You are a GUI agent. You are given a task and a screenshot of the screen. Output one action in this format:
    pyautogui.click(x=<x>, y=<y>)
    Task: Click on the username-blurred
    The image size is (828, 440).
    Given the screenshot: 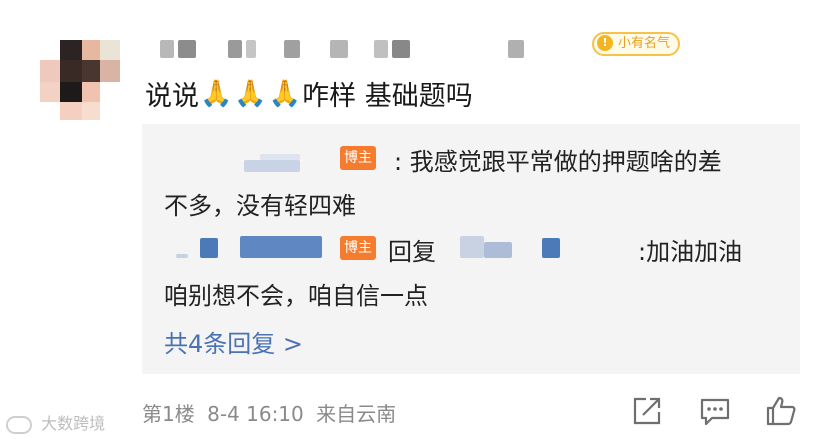 What is the action you would take?
    pyautogui.click(x=342, y=49)
    